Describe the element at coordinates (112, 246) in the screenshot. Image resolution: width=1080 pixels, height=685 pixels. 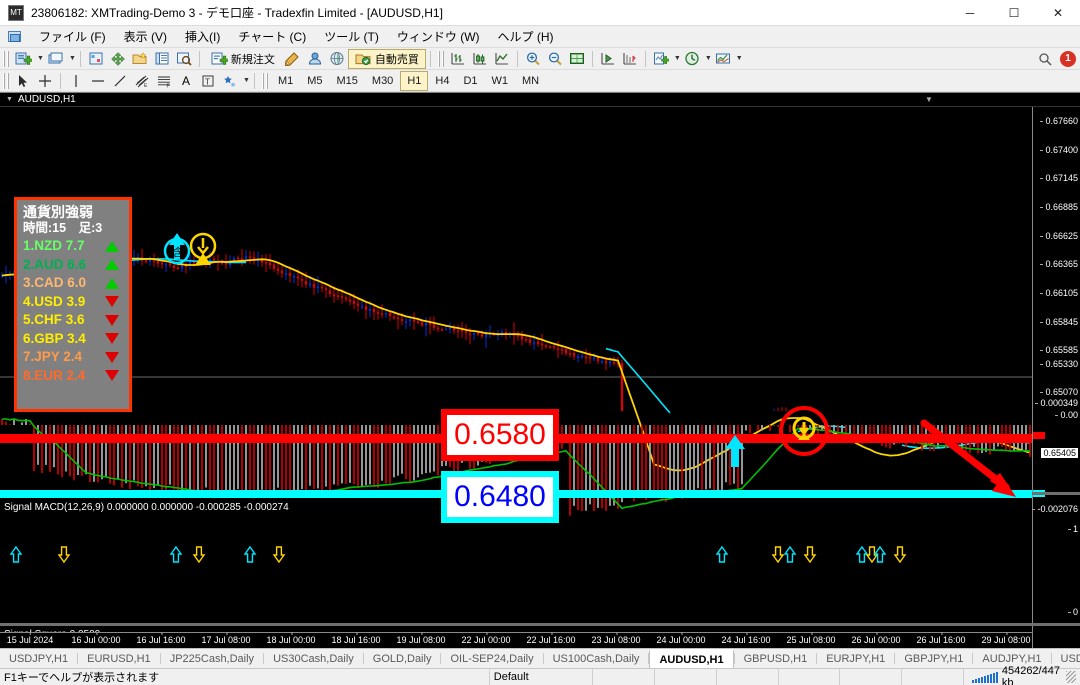
I see `triangle-up-icon` at that location.